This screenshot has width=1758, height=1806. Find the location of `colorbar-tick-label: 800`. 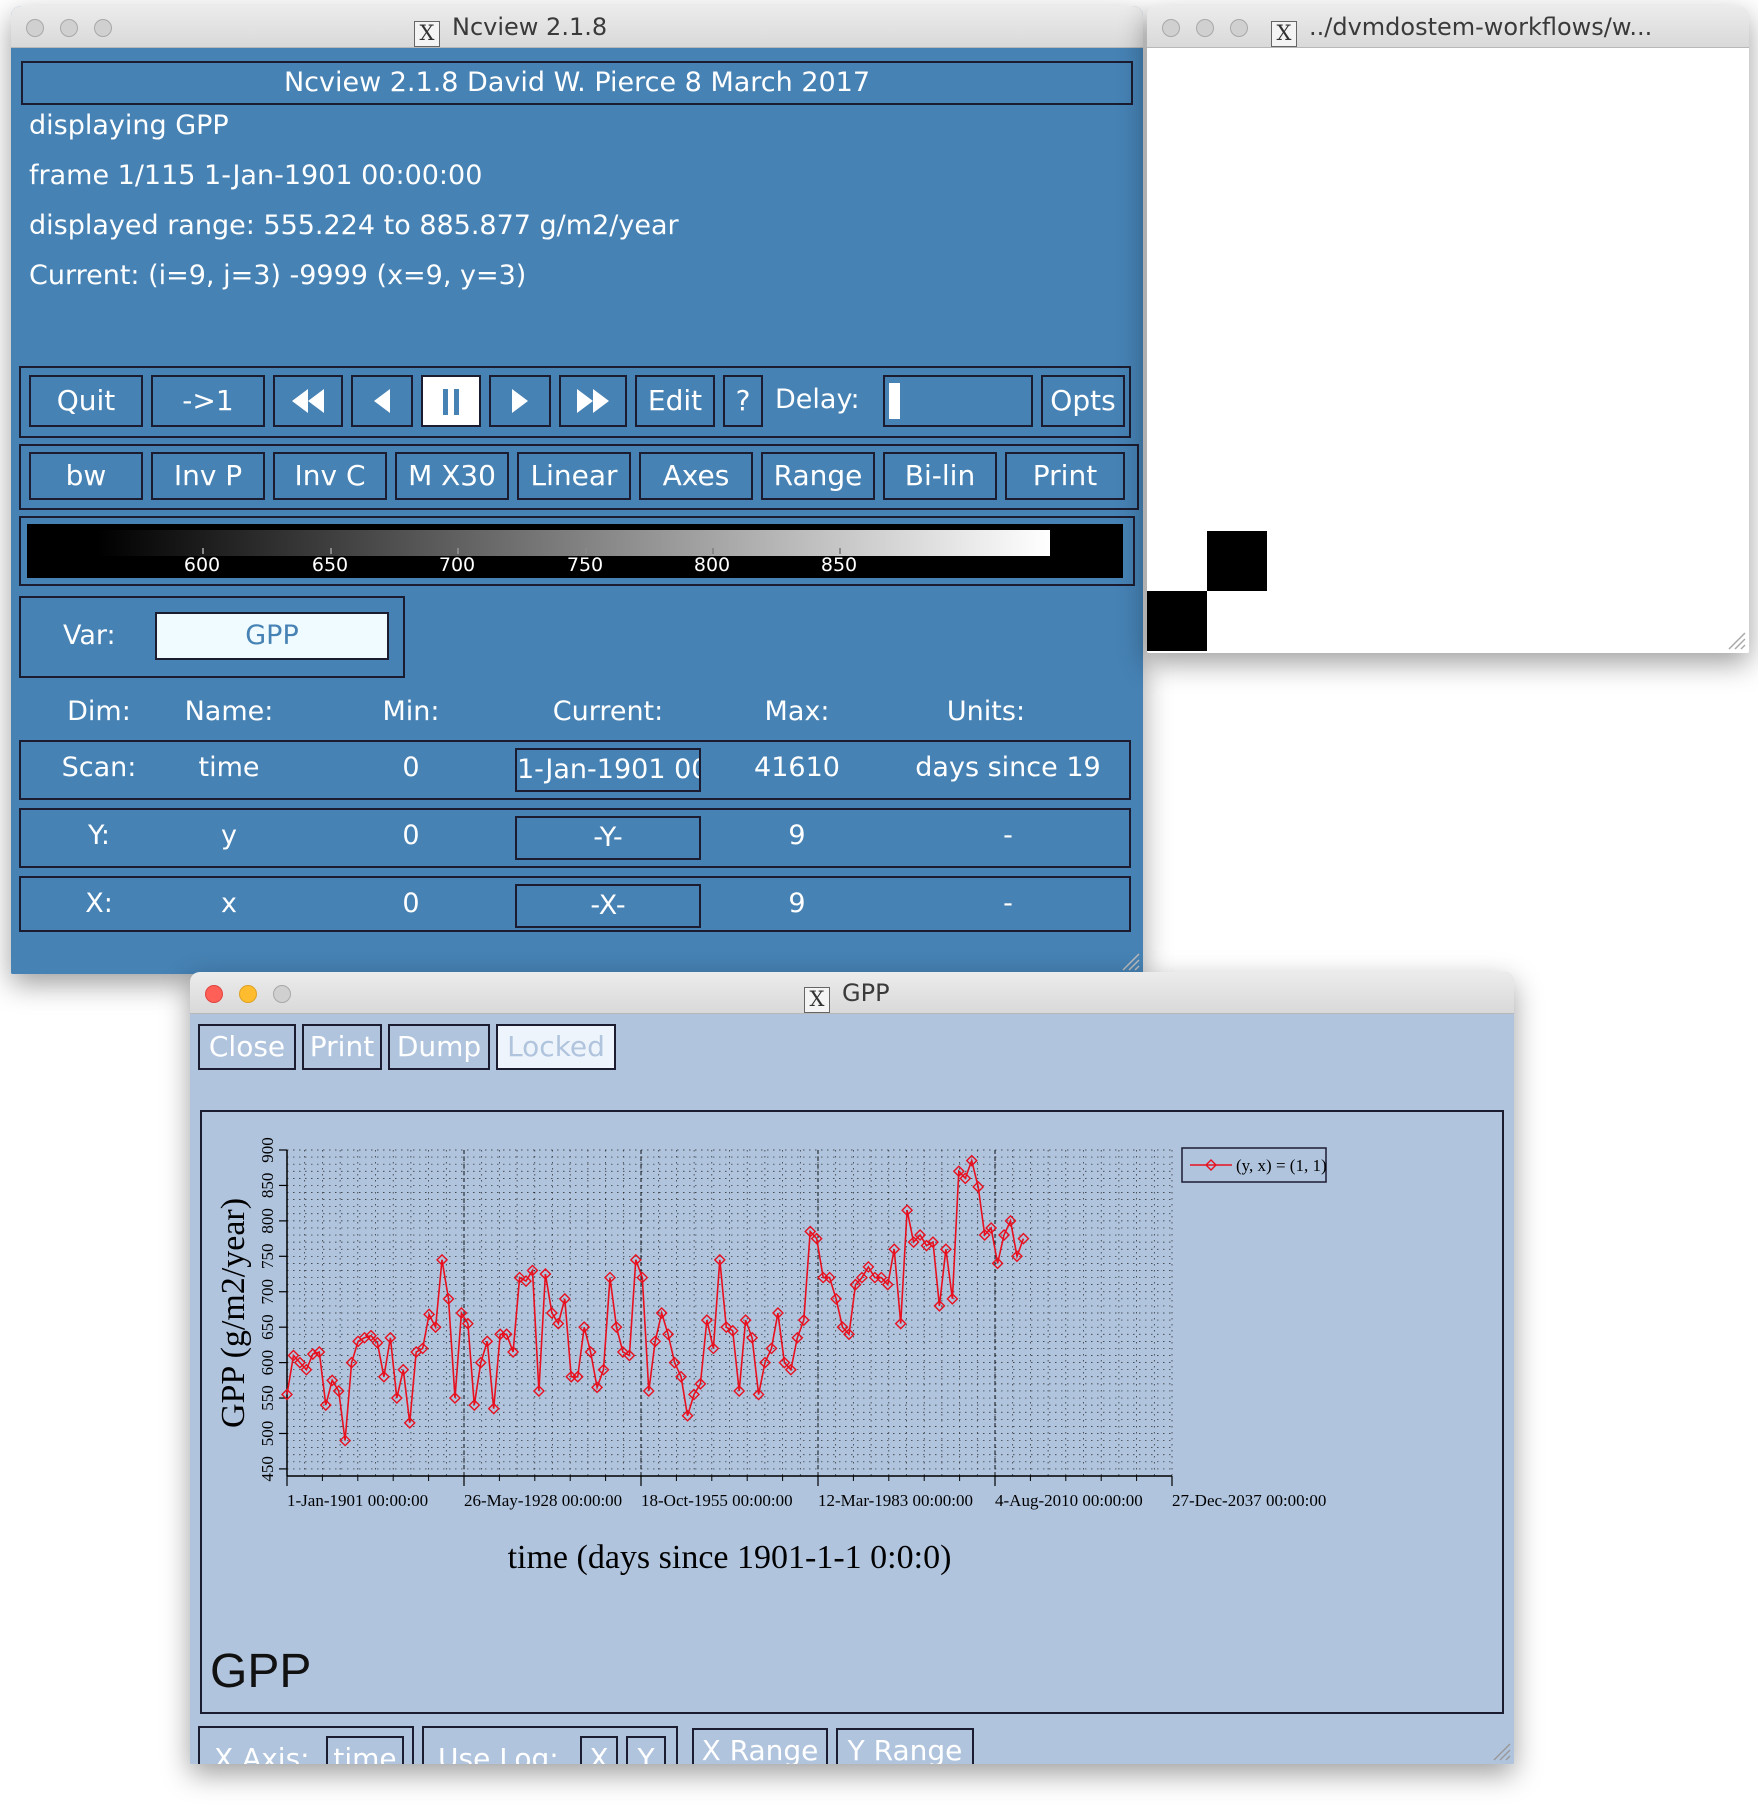

colorbar-tick-label: 800 is located at coordinates (712, 565).